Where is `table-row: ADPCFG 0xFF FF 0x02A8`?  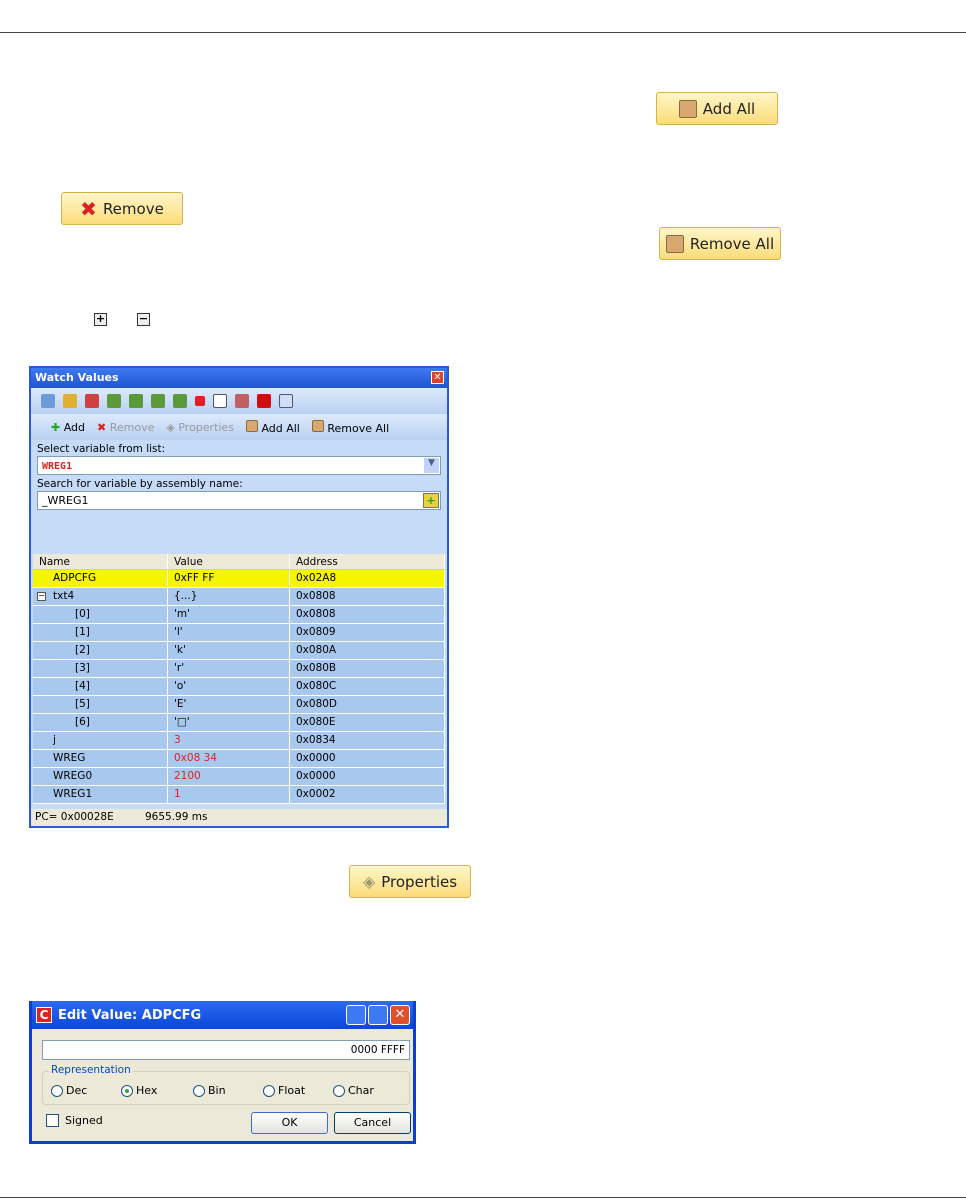
table-row: ADPCFG 0xFF FF 0x02A8 is located at coordinates (239, 579).